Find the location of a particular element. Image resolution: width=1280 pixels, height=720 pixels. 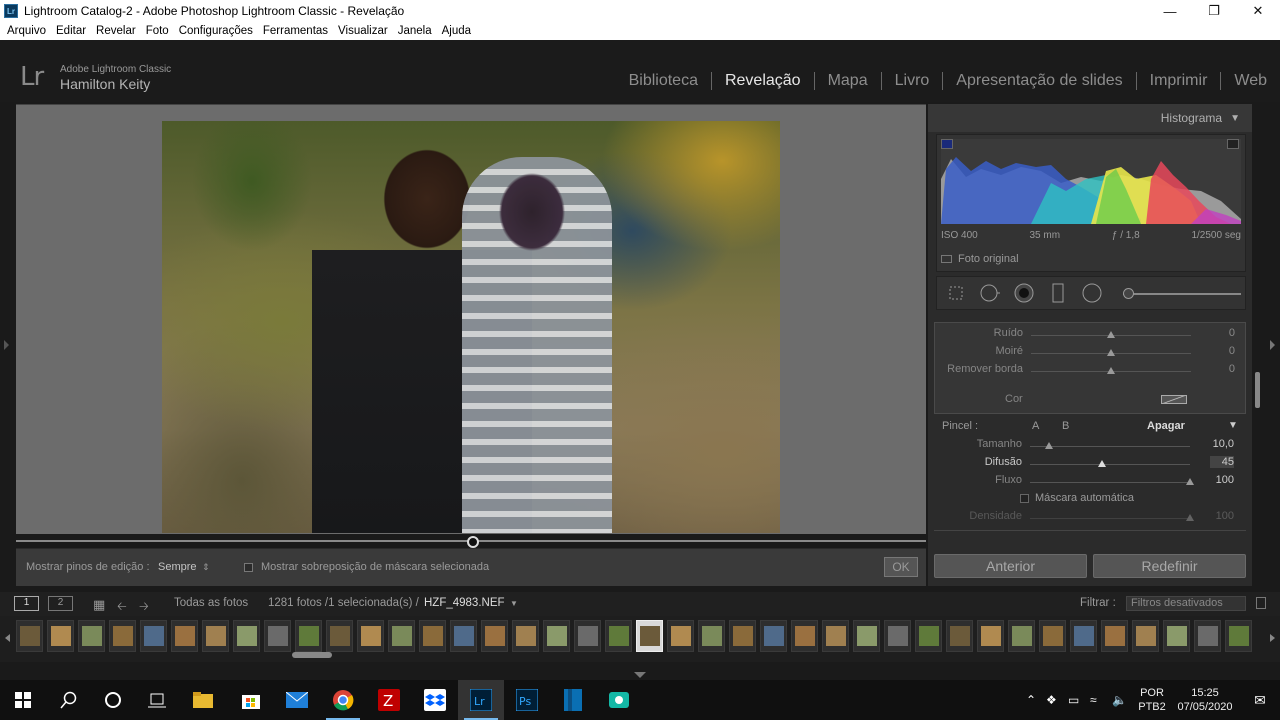

color-swatch-icon is located at coordinates (1174, 399).